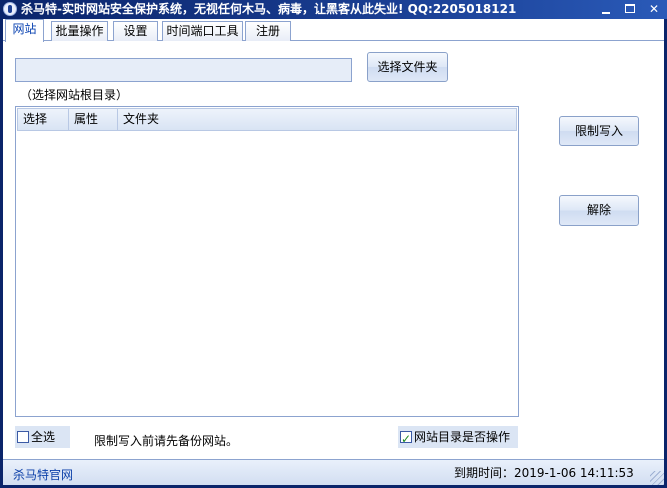 This screenshot has height=488, width=667. What do you see at coordinates (43, 119) in the screenshot?
I see `column-select: 选择` at bounding box center [43, 119].